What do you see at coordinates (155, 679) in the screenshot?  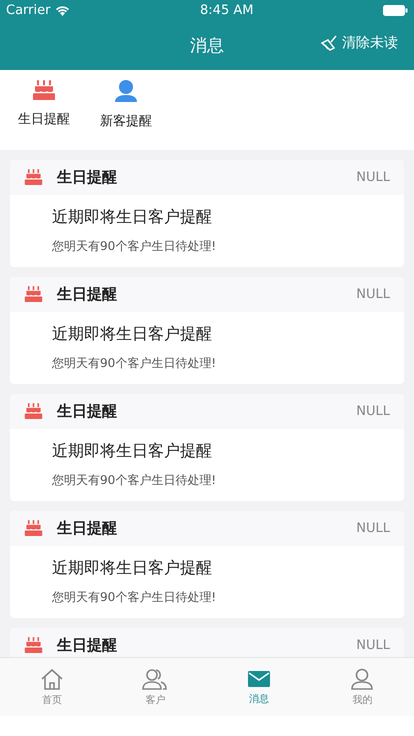 I see `people-icon` at bounding box center [155, 679].